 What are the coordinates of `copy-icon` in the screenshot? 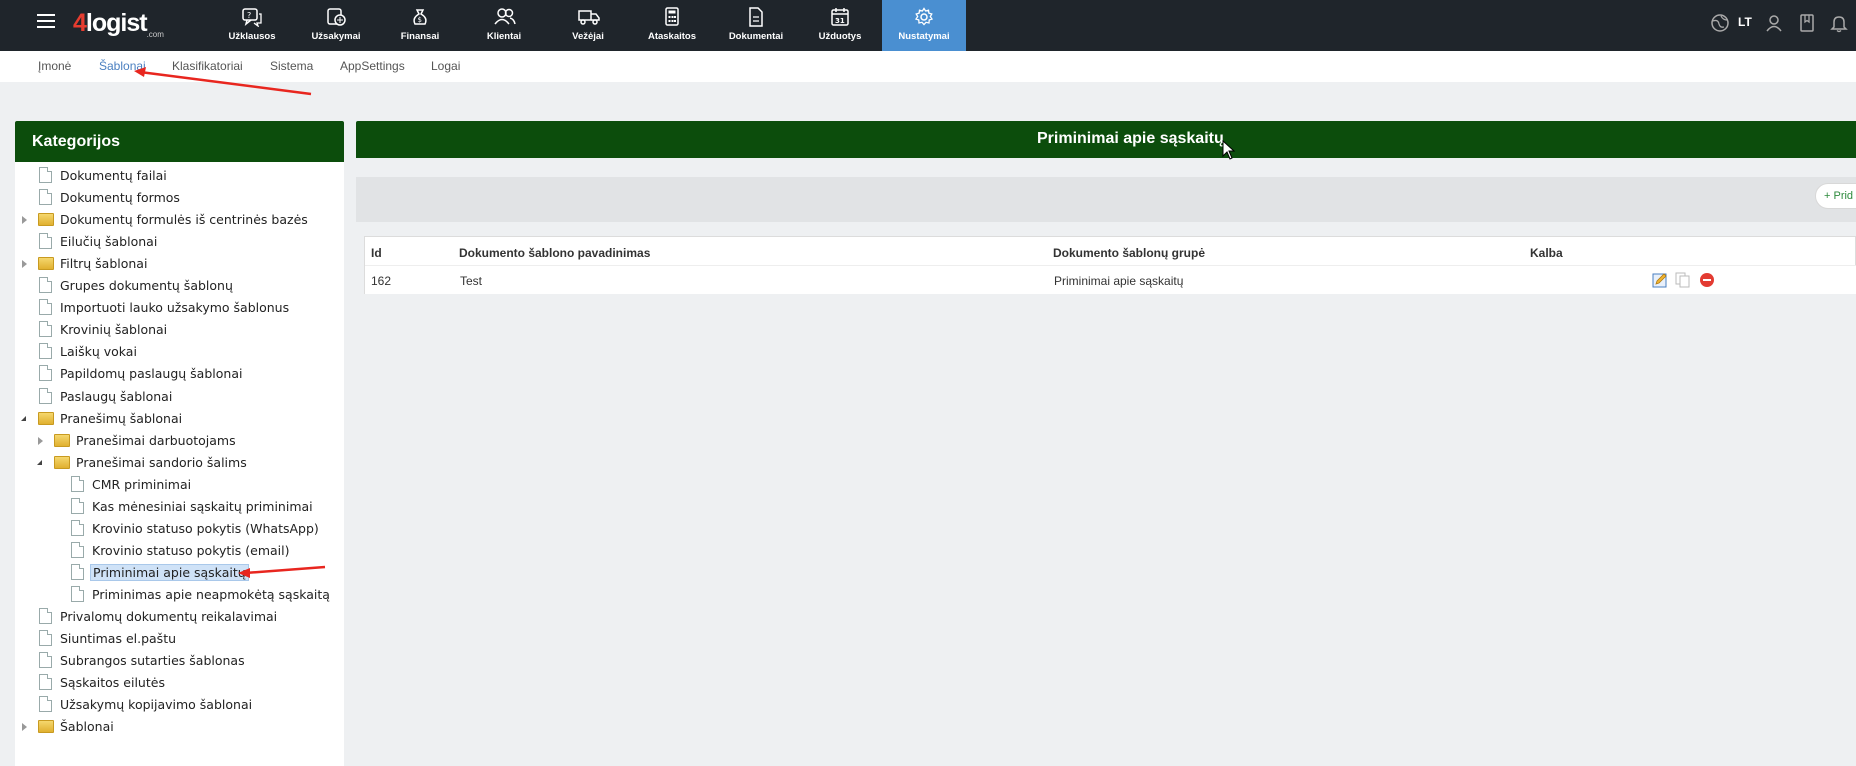 It's located at (1683, 280).